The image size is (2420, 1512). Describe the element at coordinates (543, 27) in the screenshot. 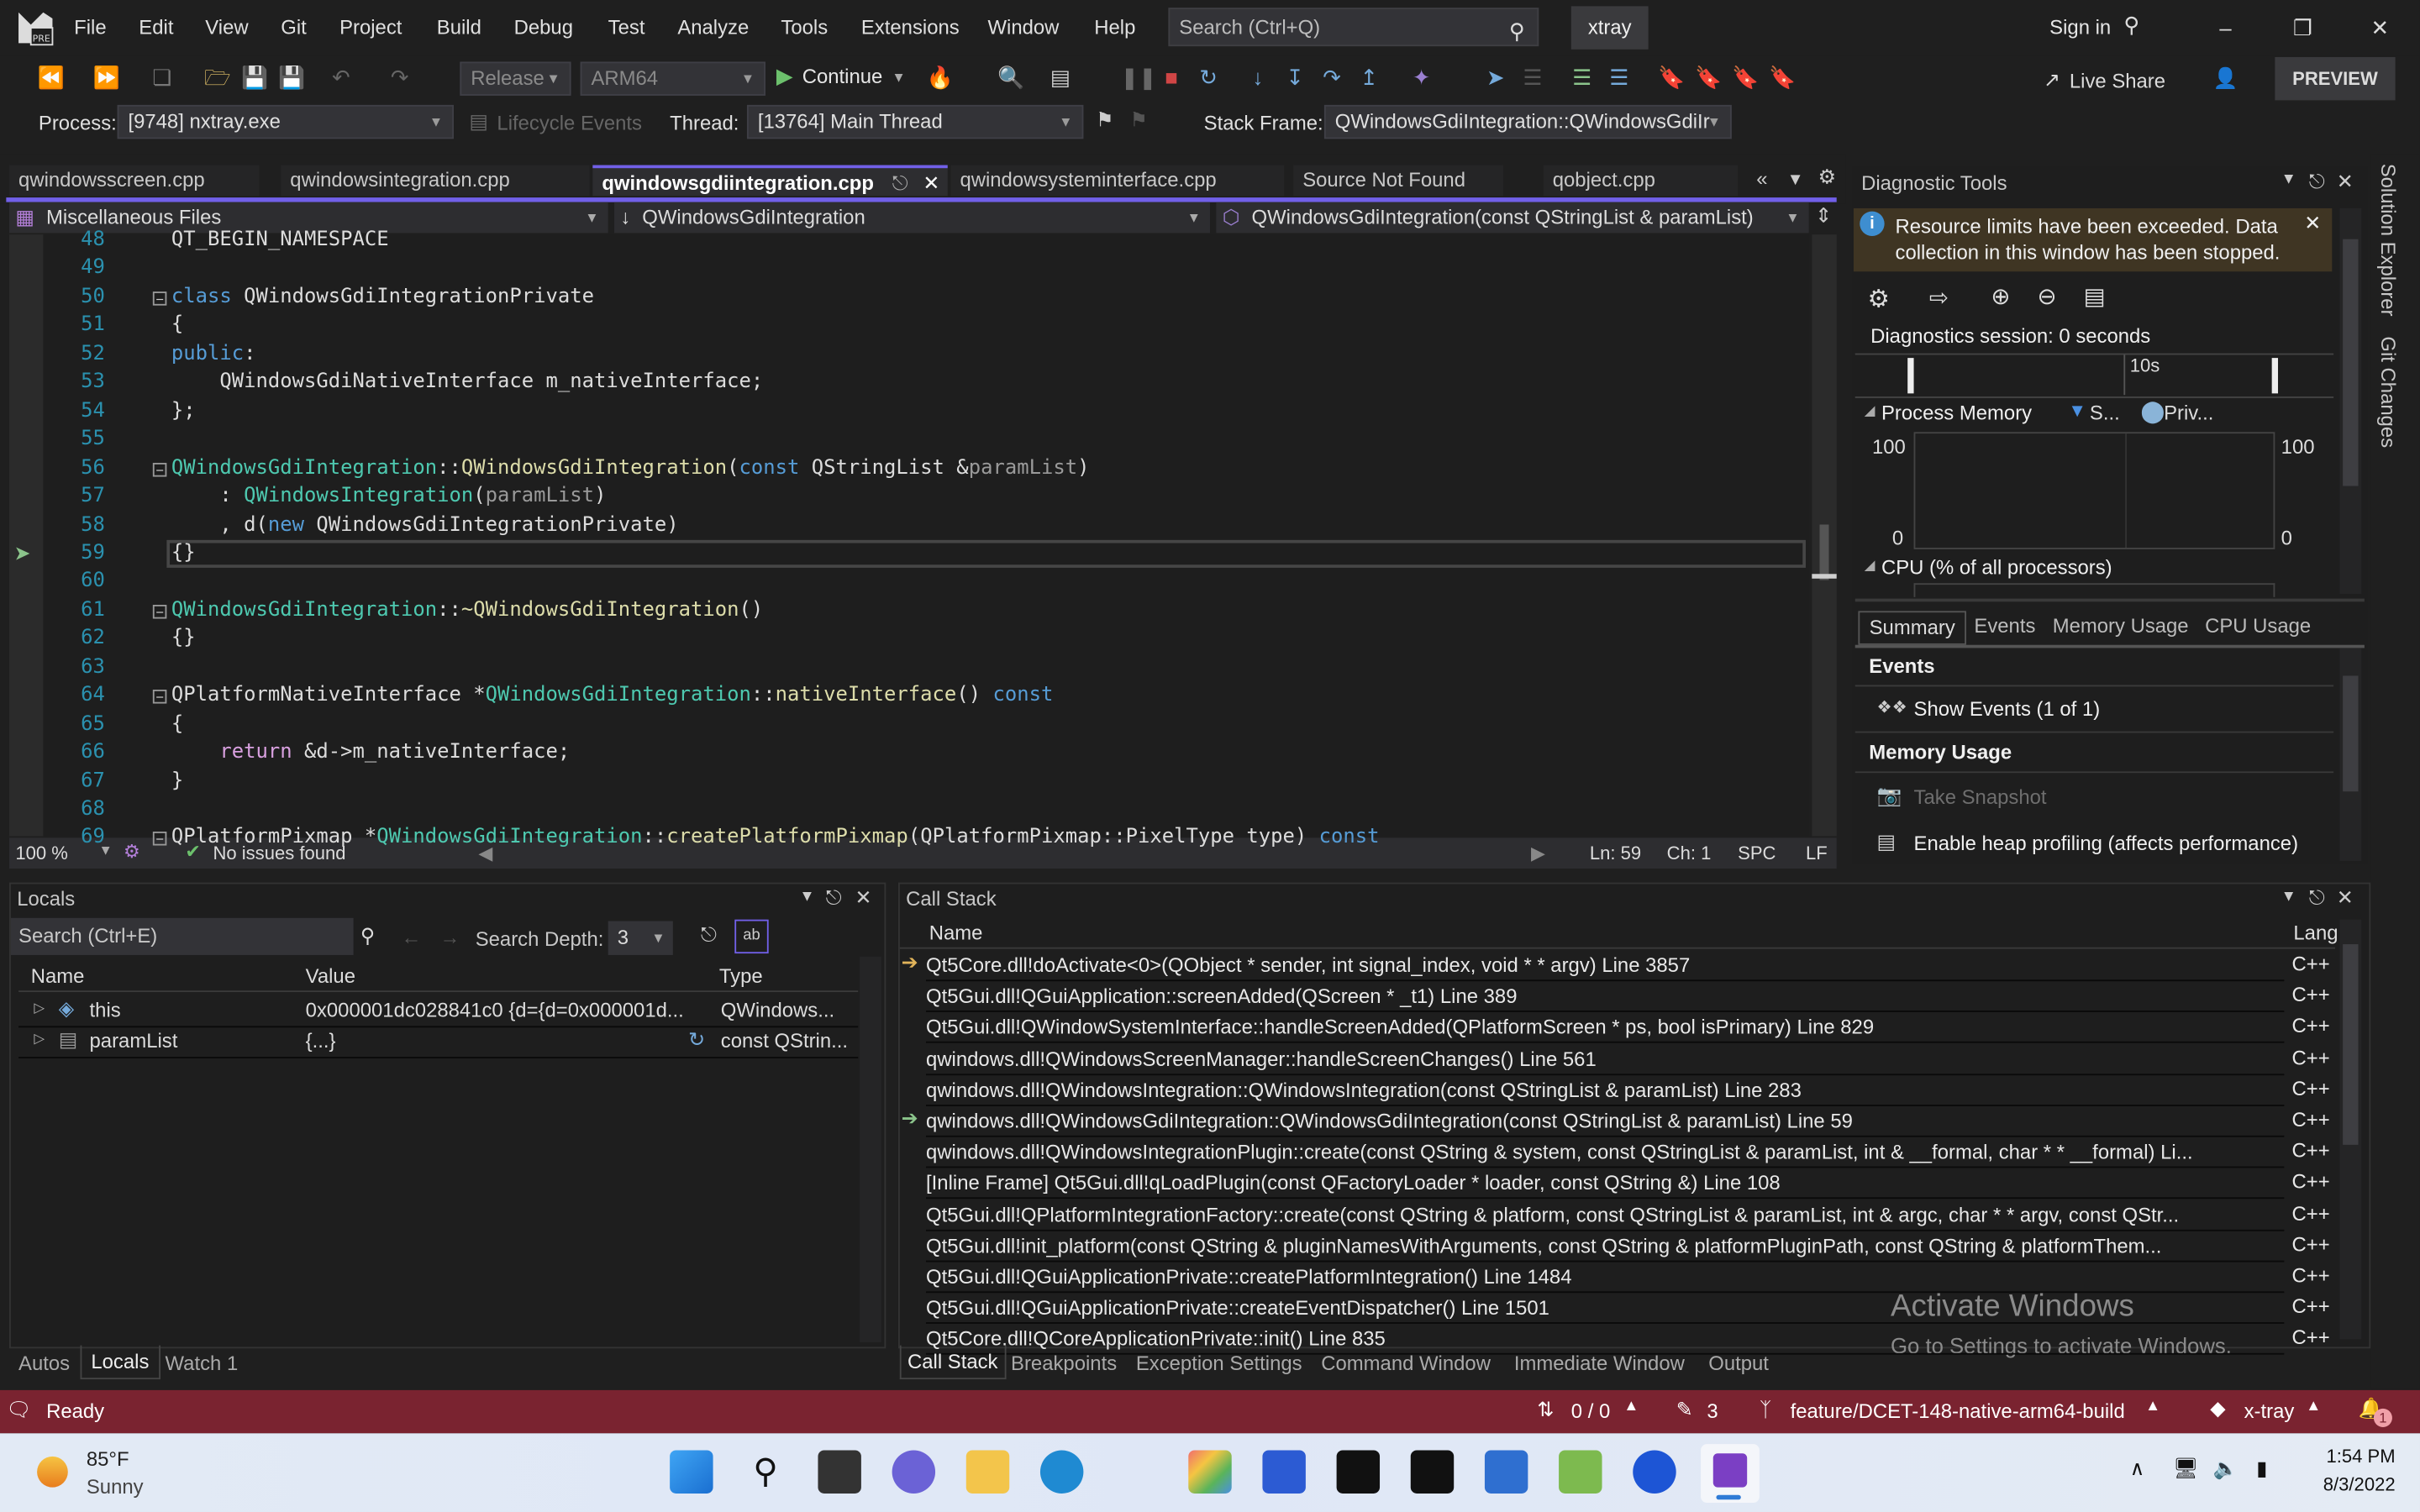

I see `menu-debug: Debug` at that location.